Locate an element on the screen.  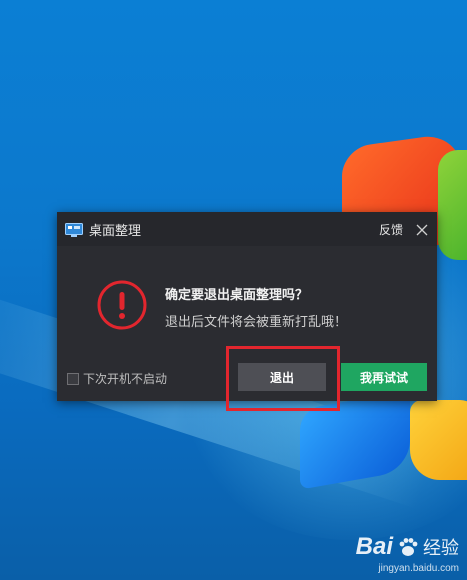
watermark-url: jingyan.baidu.com is located at coordinates (418, 568).